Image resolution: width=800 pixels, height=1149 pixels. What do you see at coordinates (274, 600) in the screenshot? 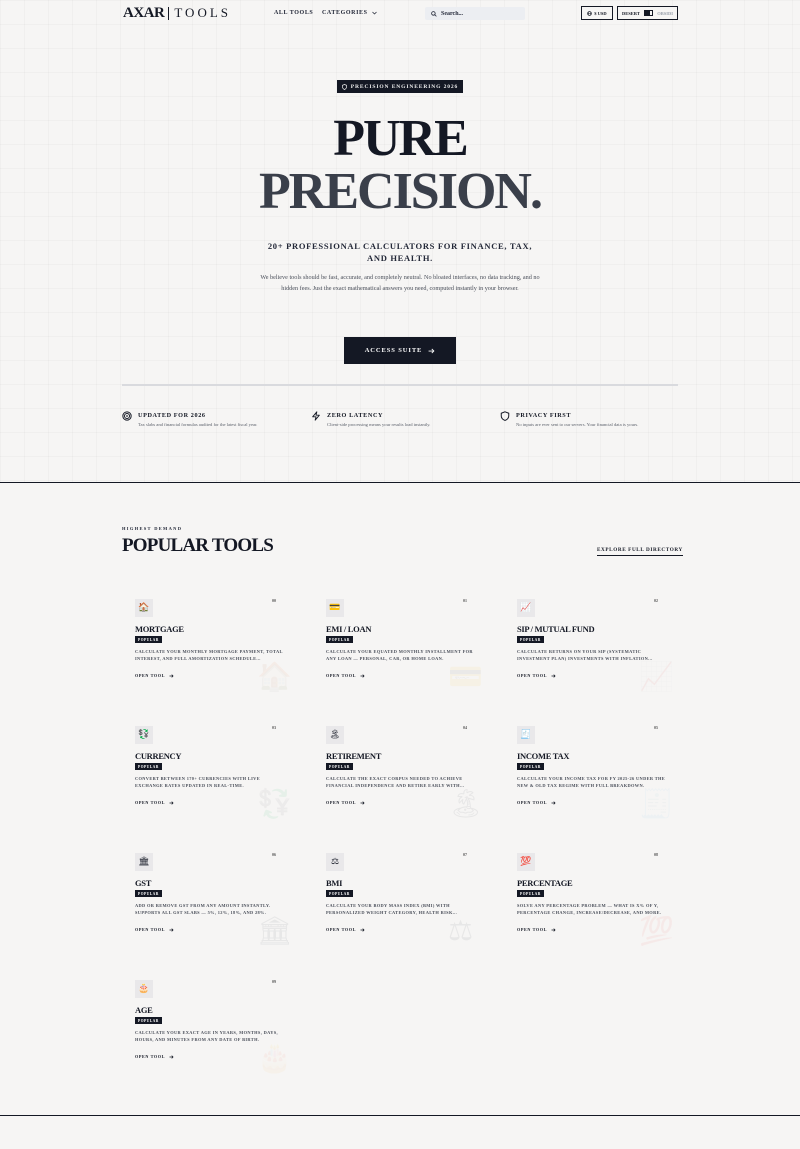
I see `card-index: 00` at bounding box center [274, 600].